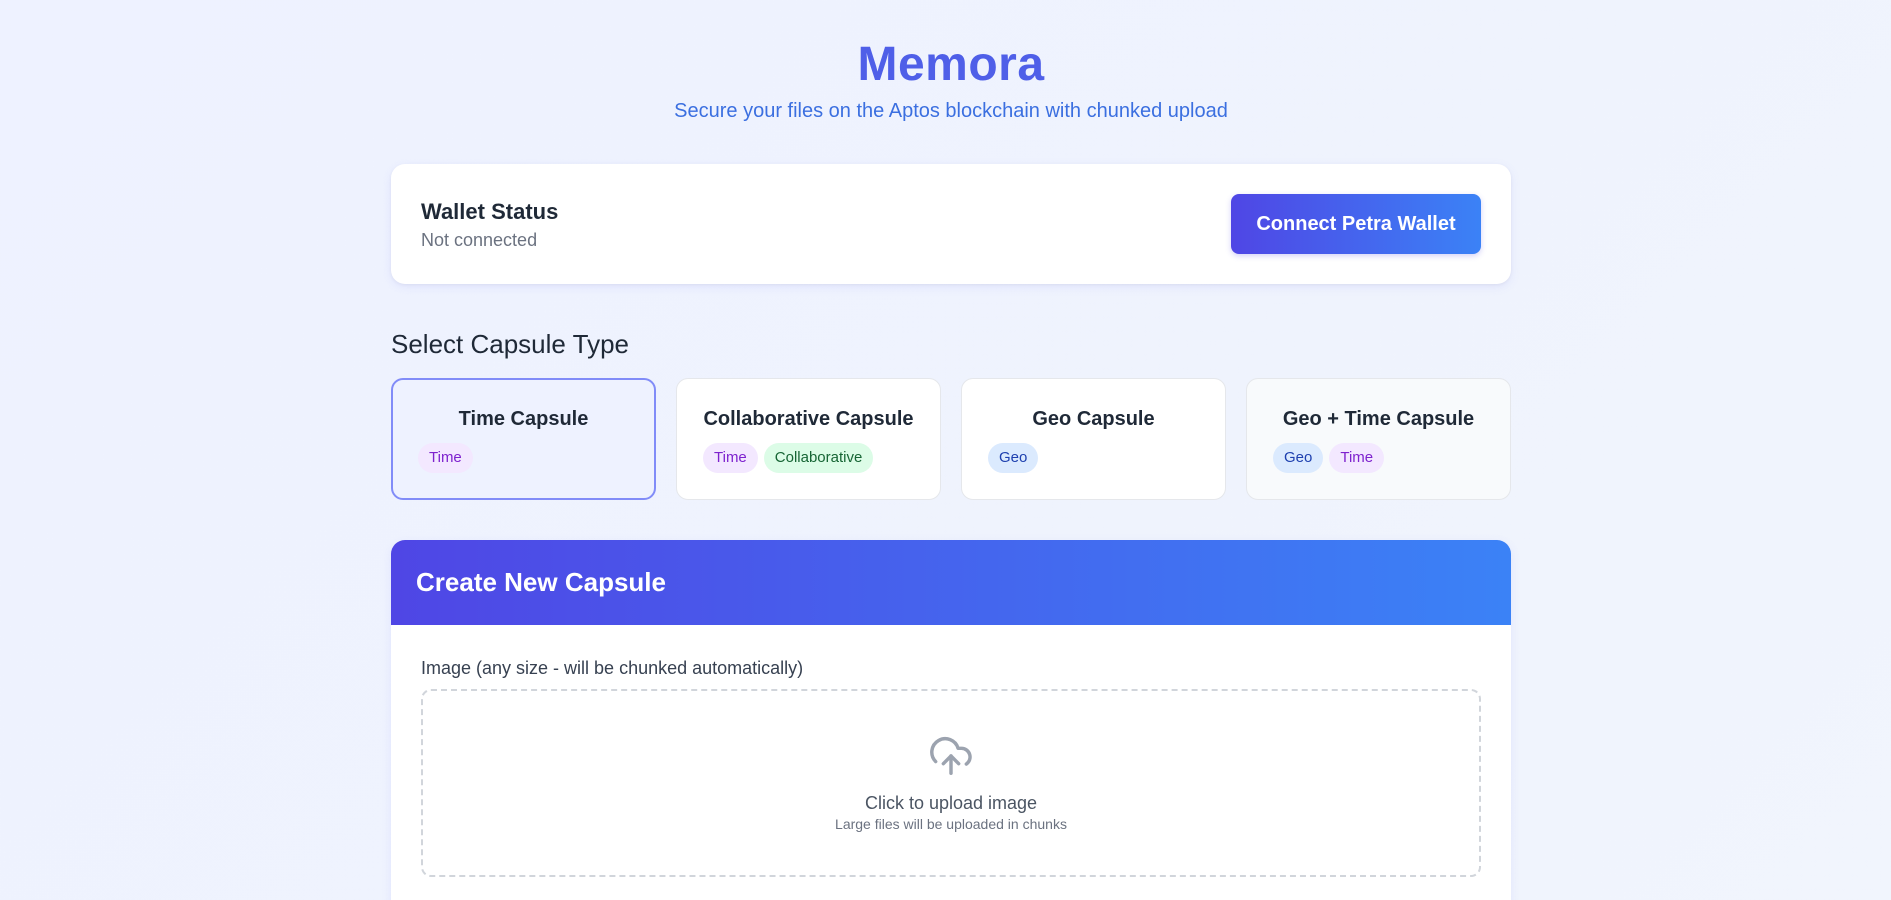 This screenshot has width=1891, height=900. I want to click on capsule-type-name: Collaborative Capsule, so click(808, 419).